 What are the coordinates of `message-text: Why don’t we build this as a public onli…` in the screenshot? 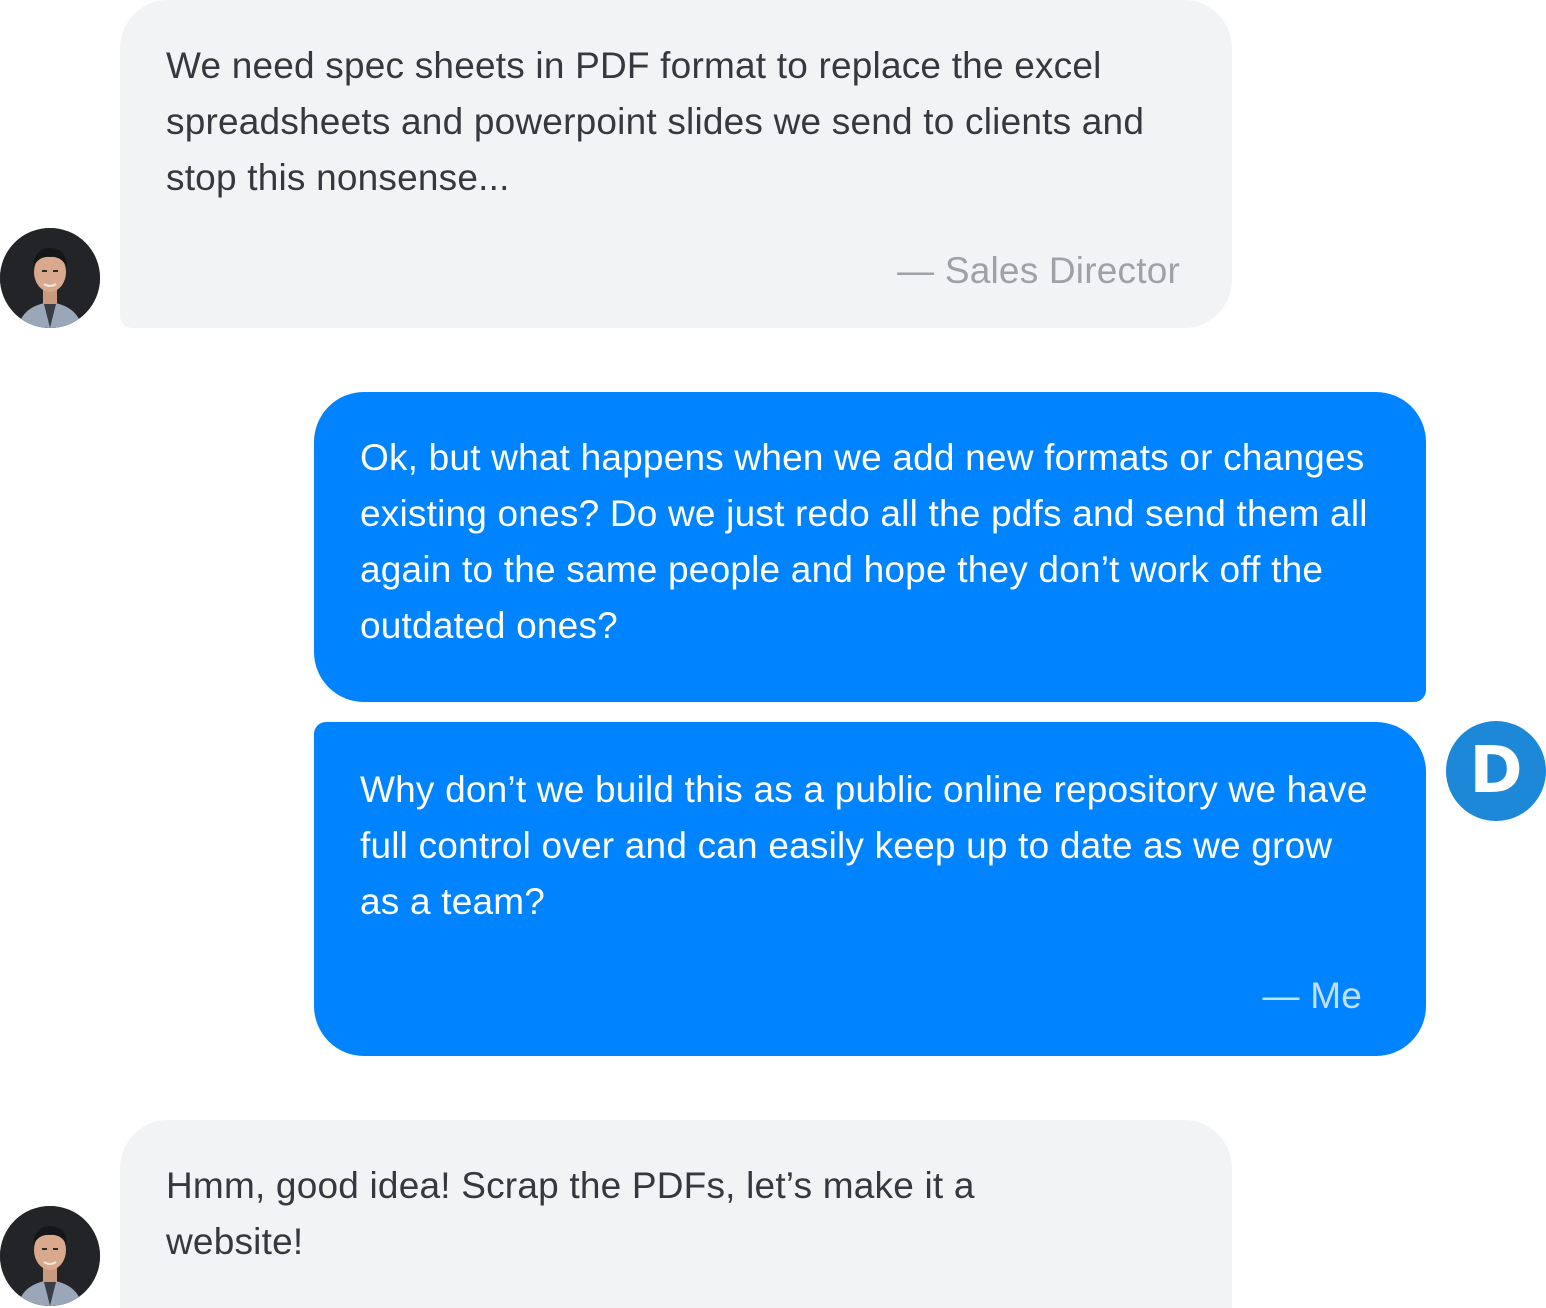 It's located at (864, 845).